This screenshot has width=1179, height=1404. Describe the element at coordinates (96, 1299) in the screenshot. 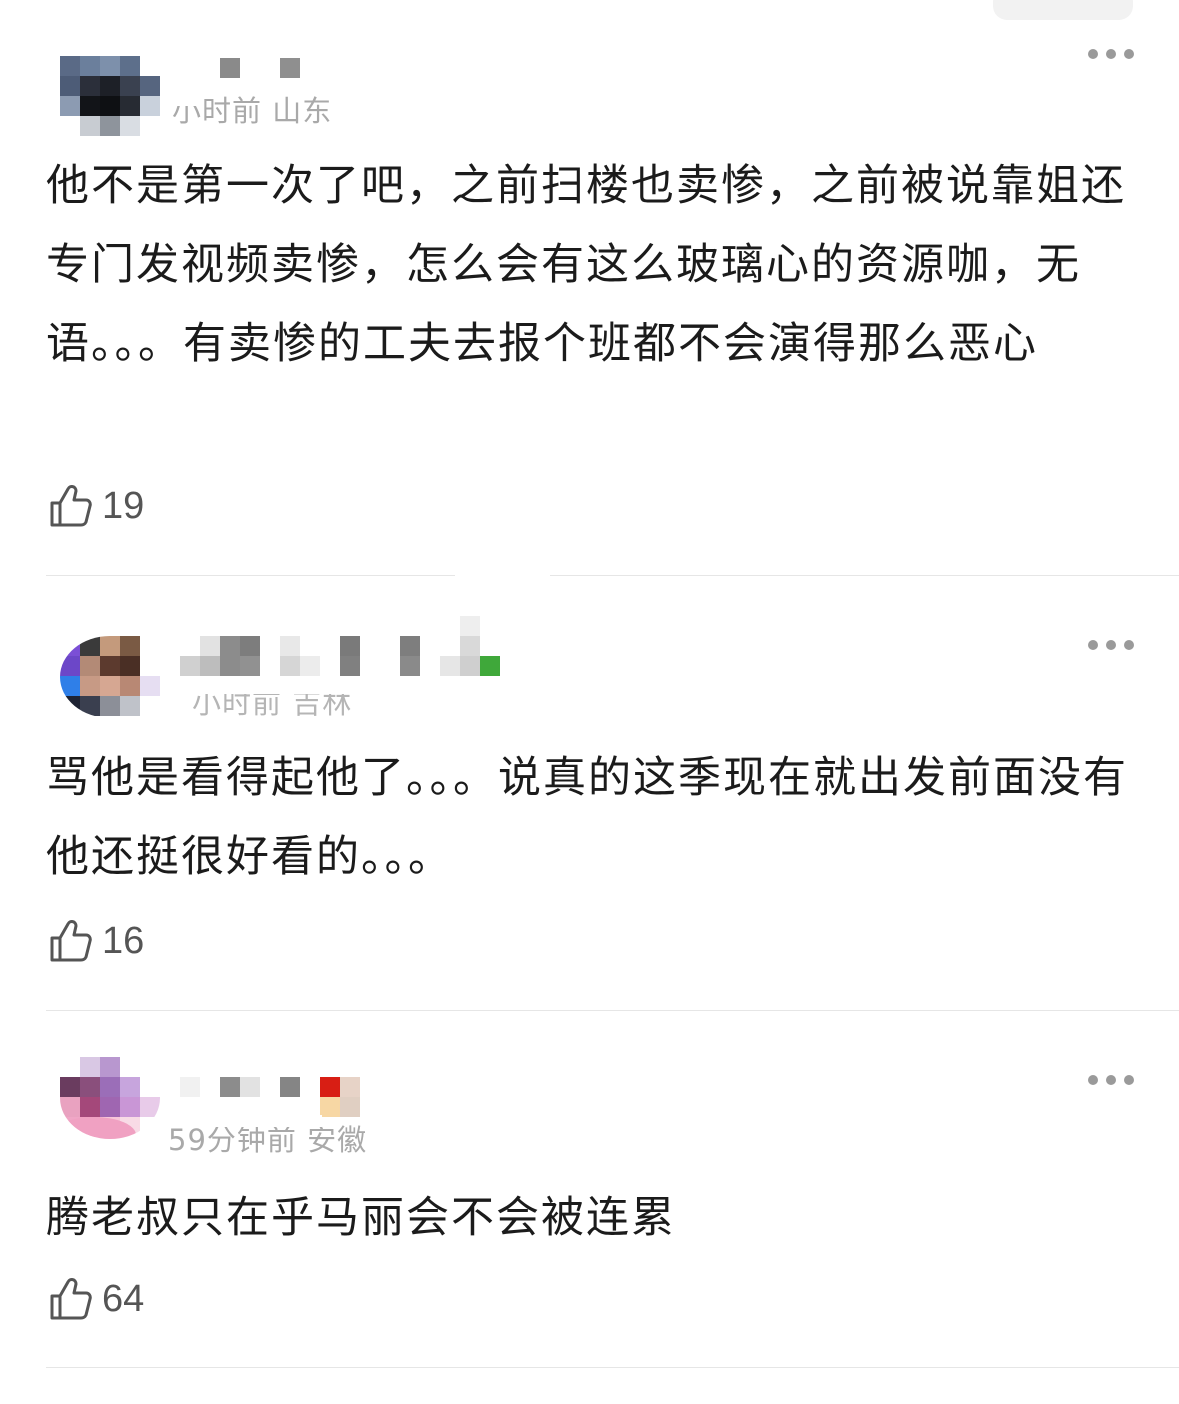

I see `like-button: 64` at that location.